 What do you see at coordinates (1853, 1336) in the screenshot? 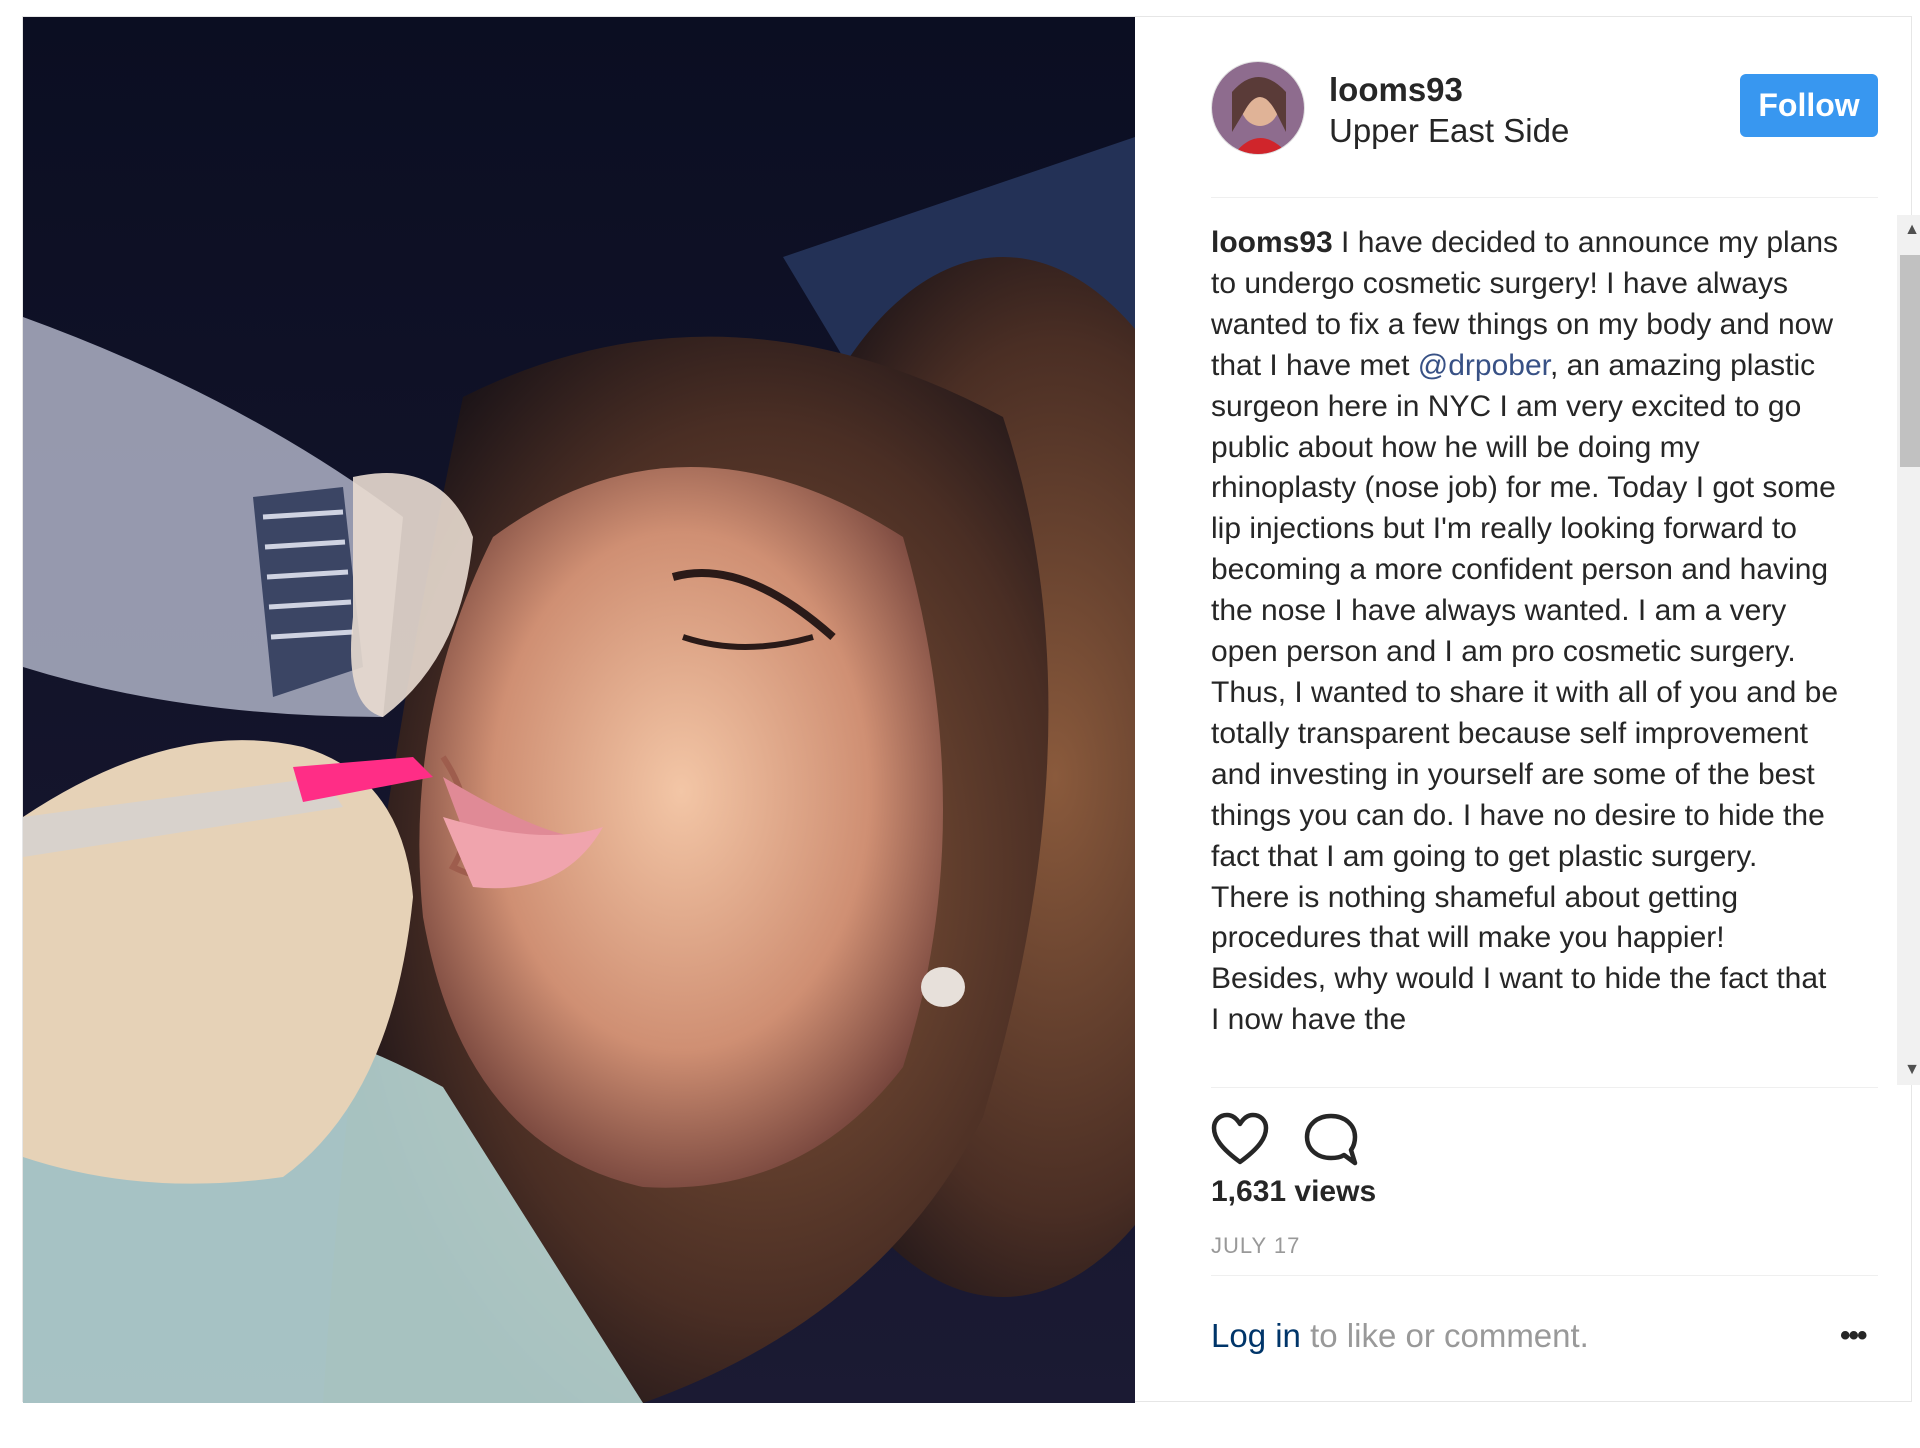
I see `more-options-icon: •••` at bounding box center [1853, 1336].